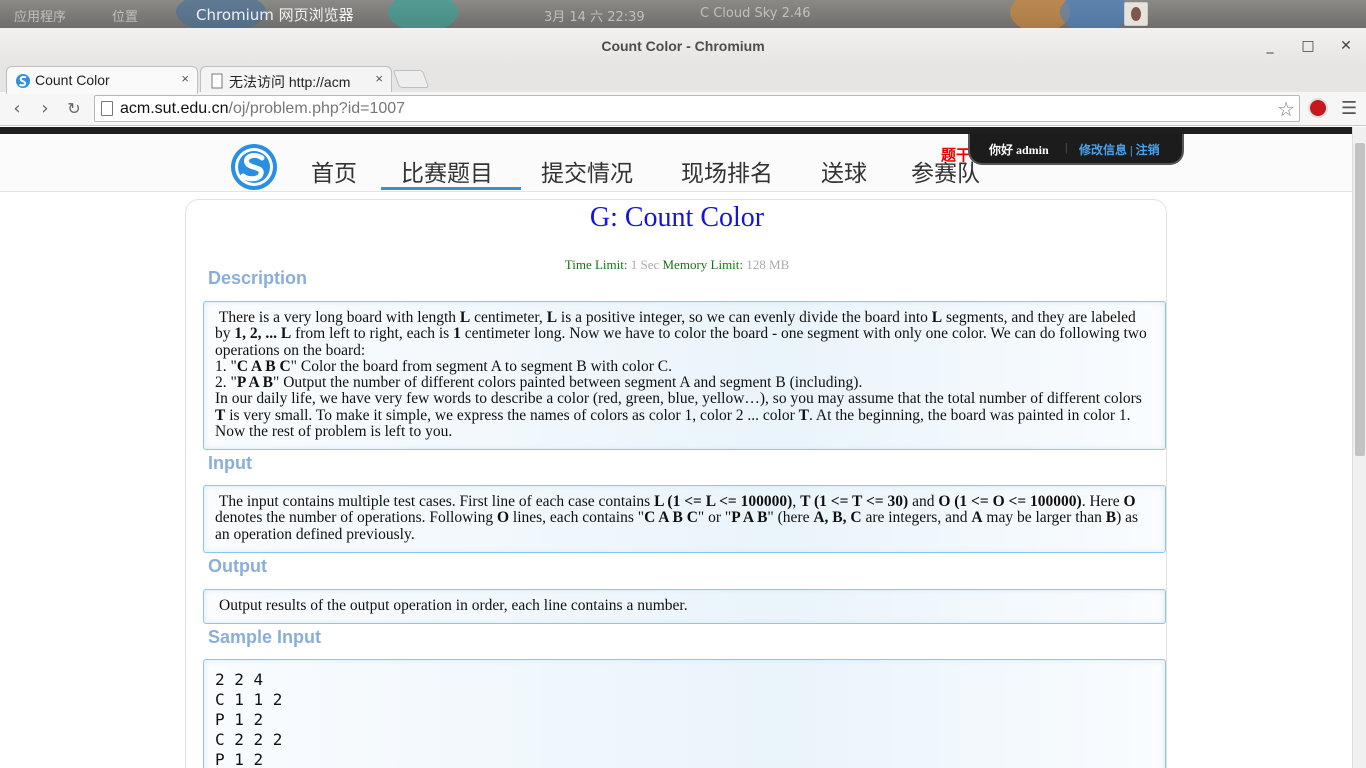 The image size is (1366, 768). Describe the element at coordinates (1360, 299) in the screenshot. I see `scrollbar-thumb` at that location.